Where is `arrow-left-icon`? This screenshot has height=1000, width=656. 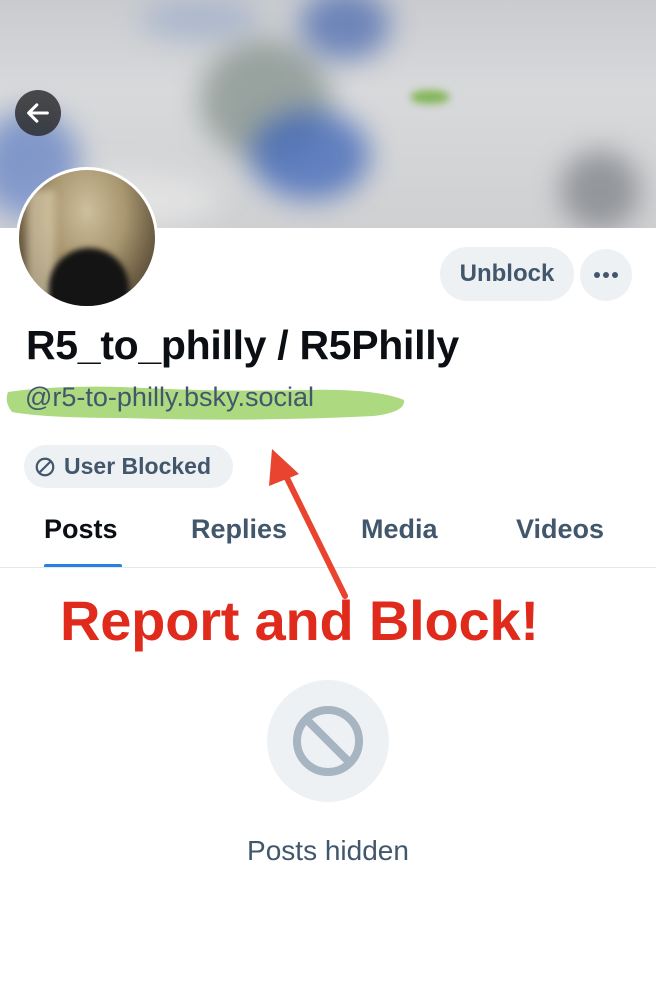 arrow-left-icon is located at coordinates (38, 113).